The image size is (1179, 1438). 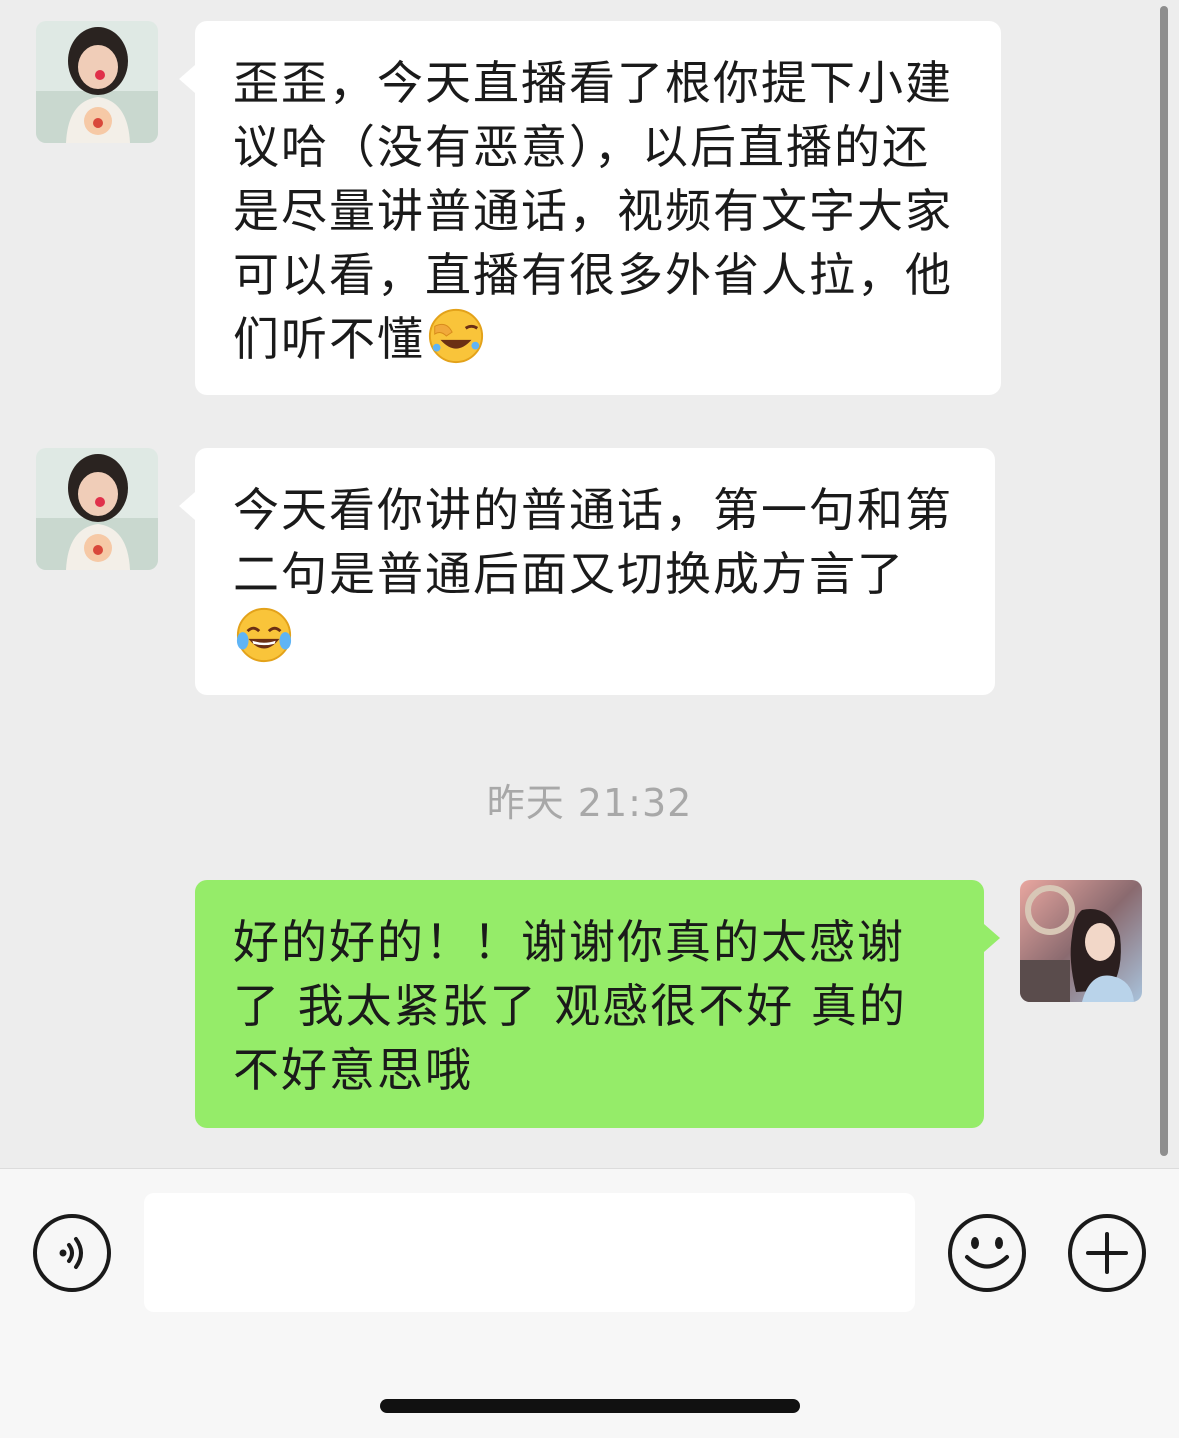 What do you see at coordinates (593, 542) in the screenshot?
I see `message-text: 今天看你讲的普通话，第一句和第二句是普通后面又切换成方言了` at bounding box center [593, 542].